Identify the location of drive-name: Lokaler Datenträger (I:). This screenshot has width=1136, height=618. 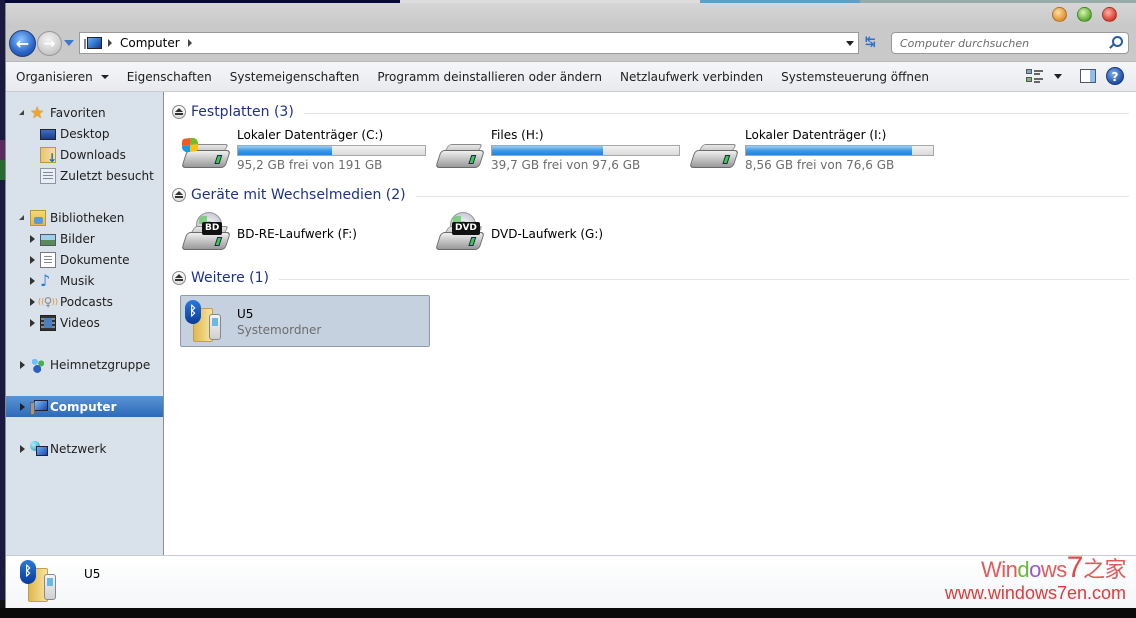
(816, 135).